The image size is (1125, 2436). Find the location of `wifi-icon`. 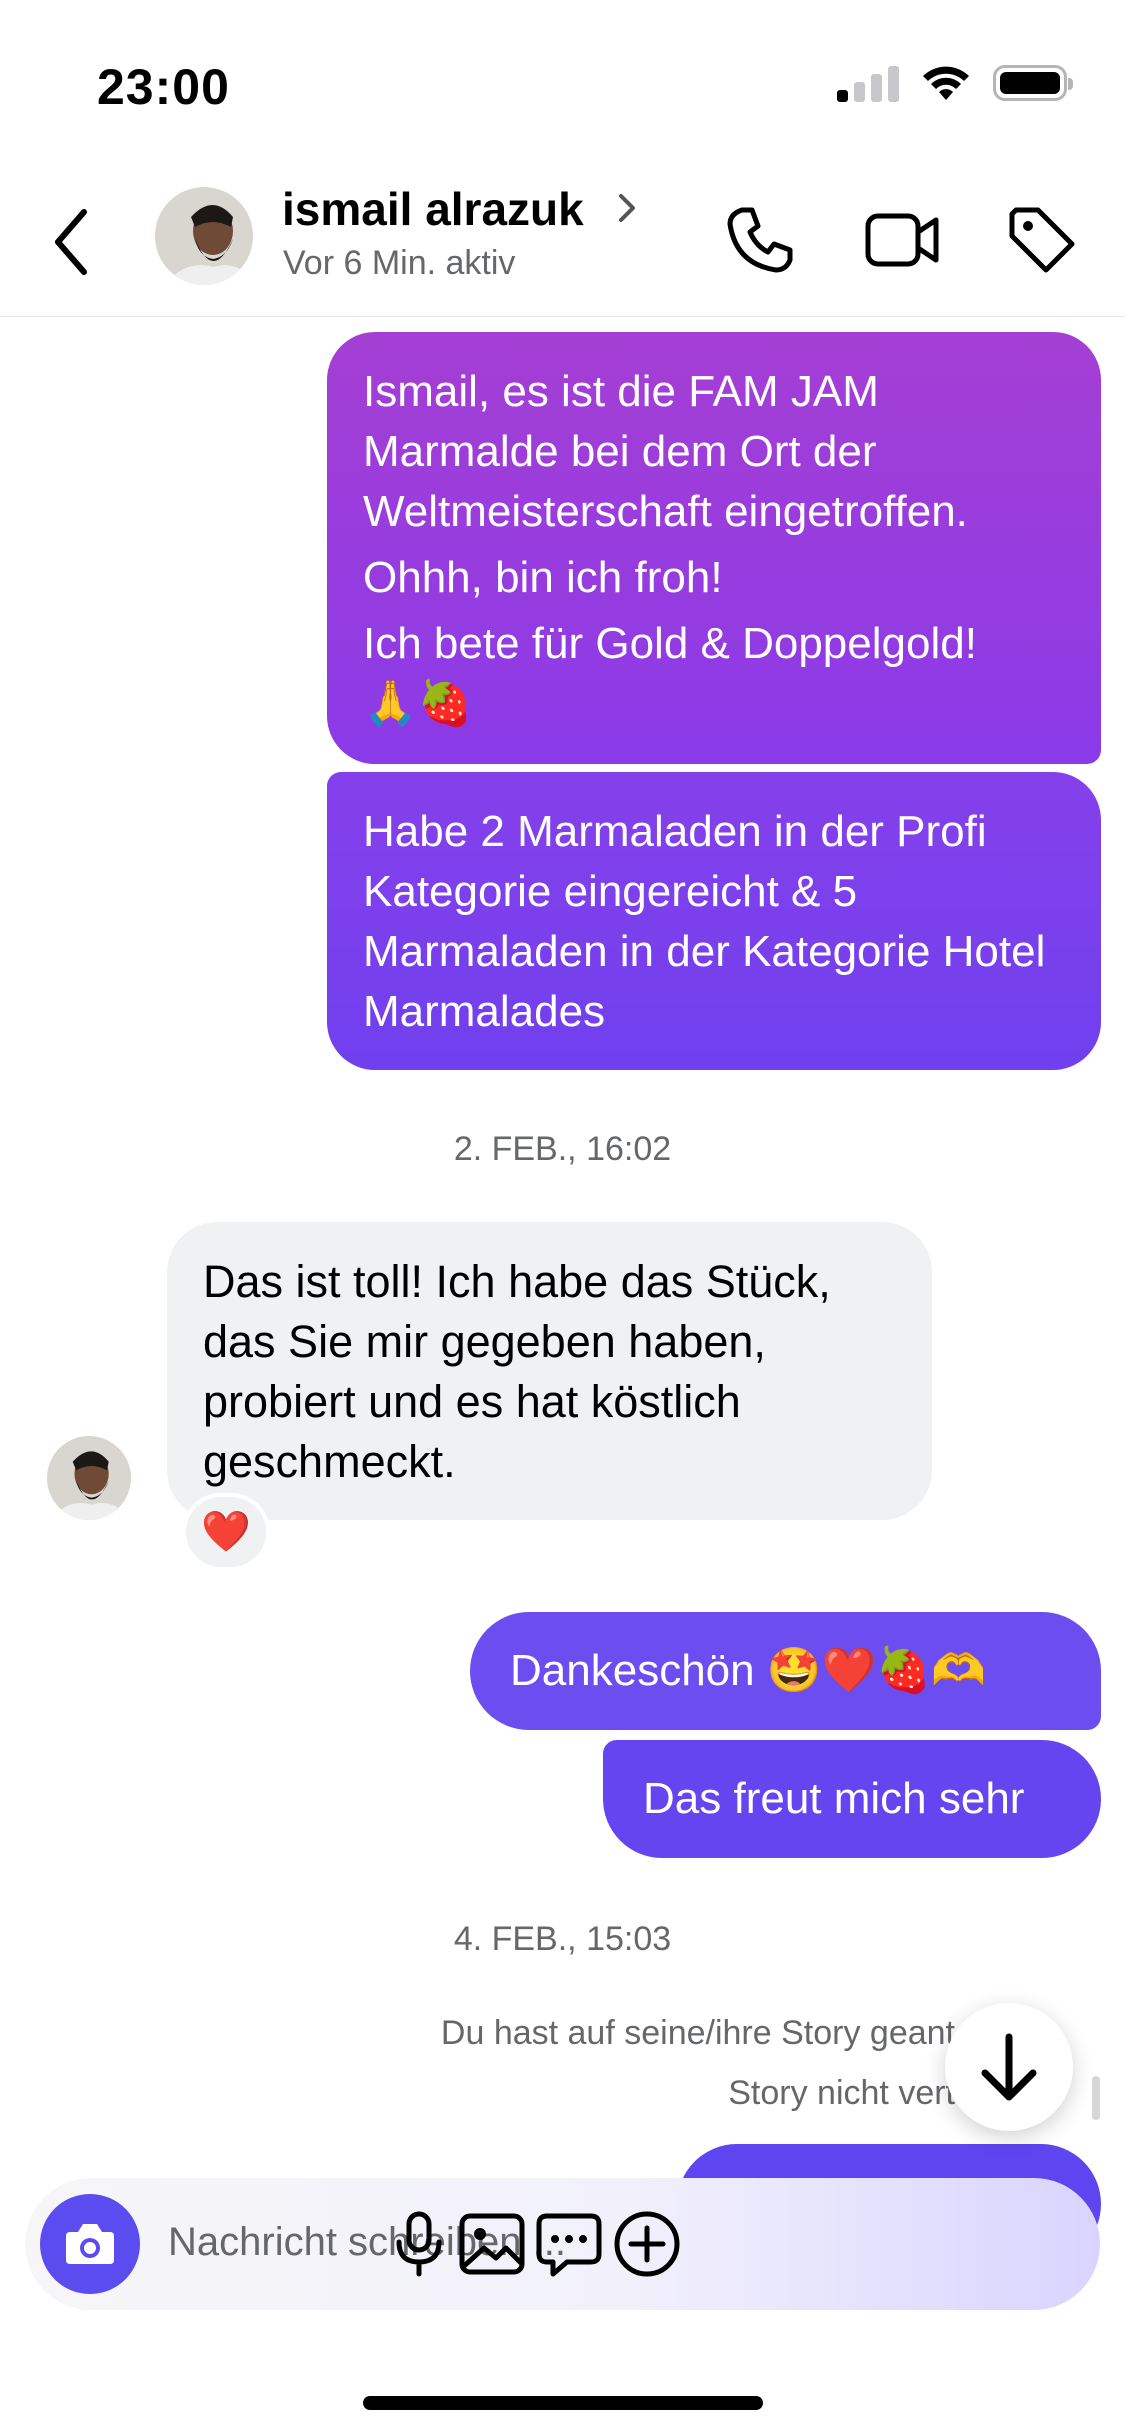

wifi-icon is located at coordinates (946, 83).